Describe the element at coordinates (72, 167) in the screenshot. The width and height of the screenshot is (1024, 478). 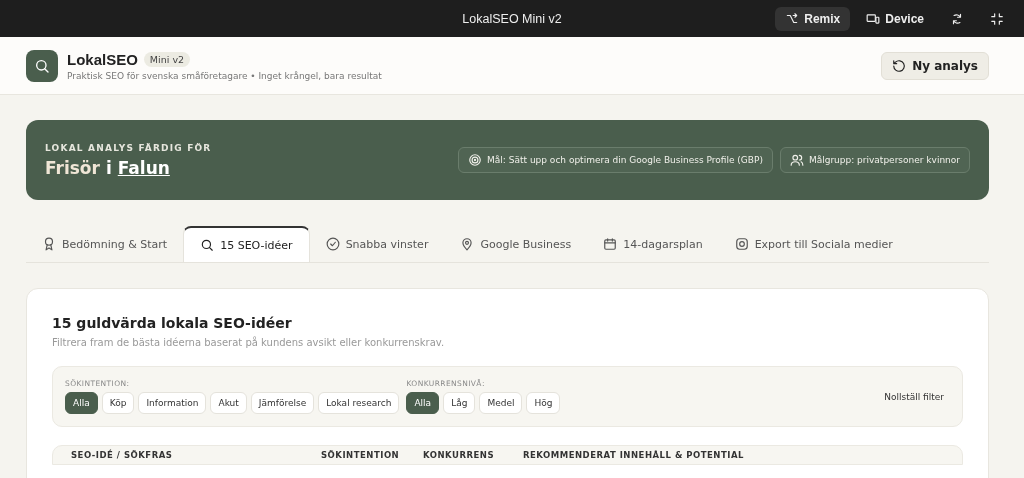
I see `business-type: Frisör` at that location.